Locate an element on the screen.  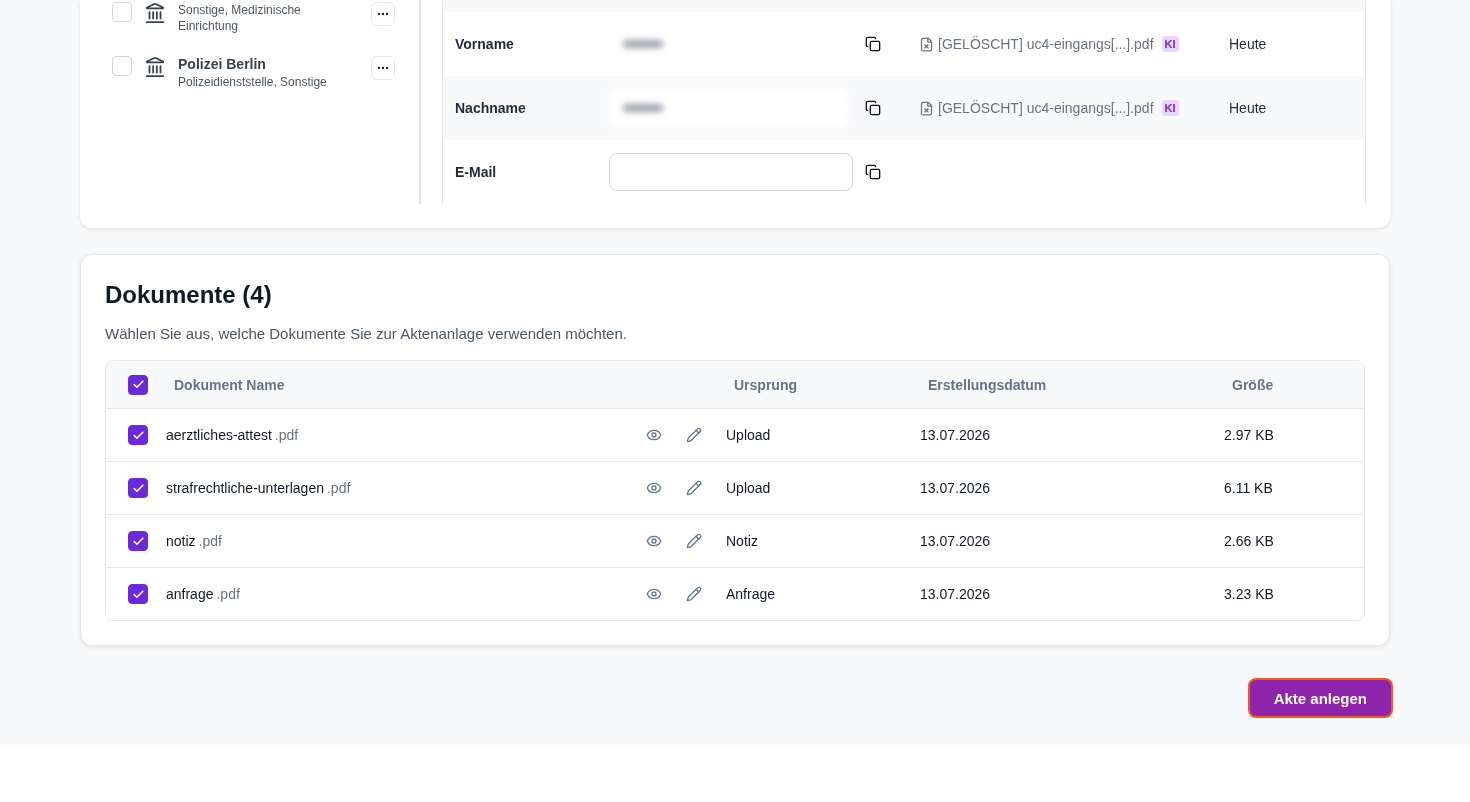
organization-name: Polizei Berlin is located at coordinates (222, 64).